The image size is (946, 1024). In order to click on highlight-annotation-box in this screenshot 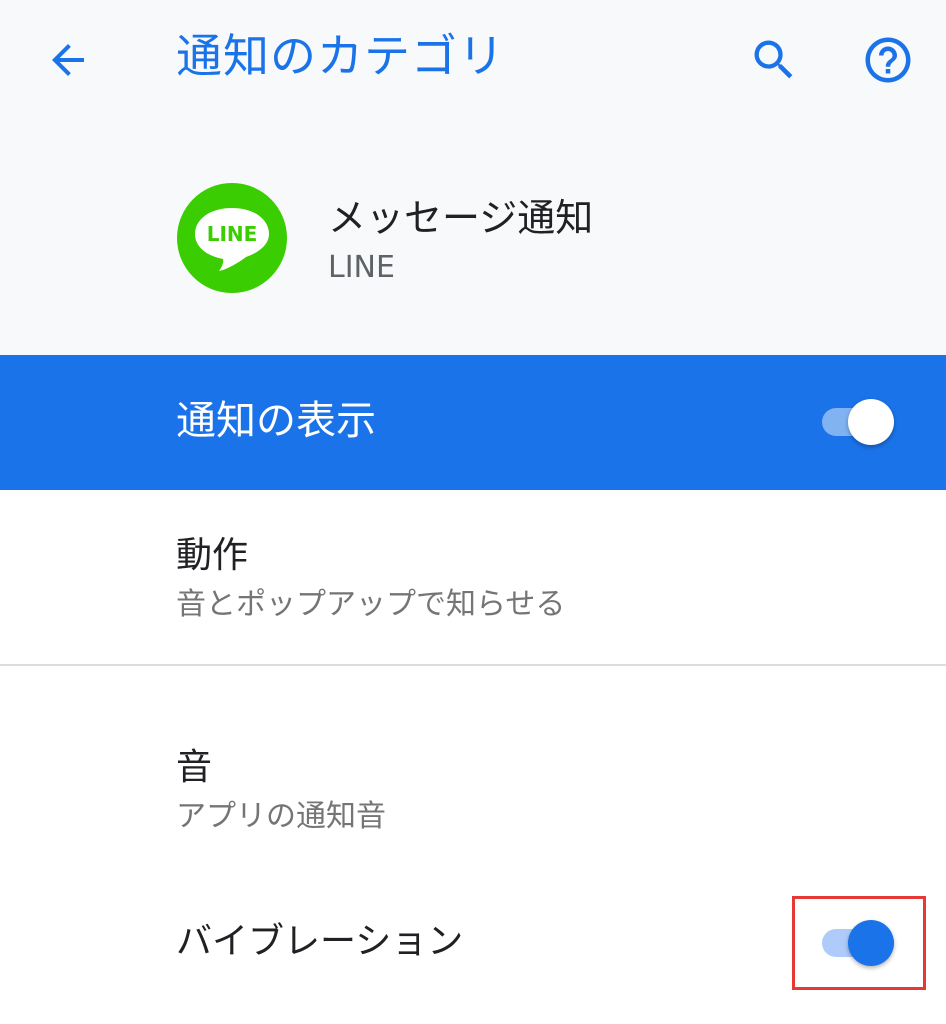, I will do `click(859, 943)`.